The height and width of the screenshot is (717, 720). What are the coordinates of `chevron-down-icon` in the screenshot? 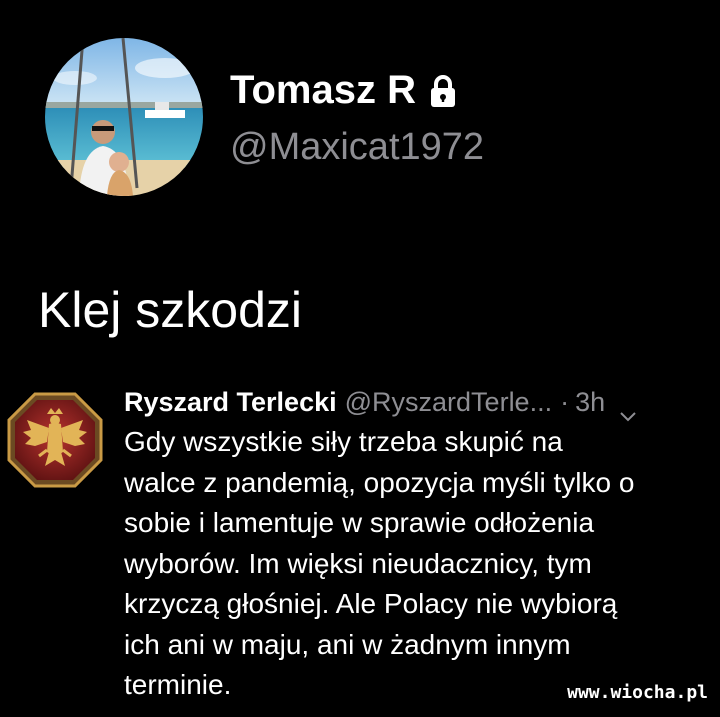 It's located at (628, 409).